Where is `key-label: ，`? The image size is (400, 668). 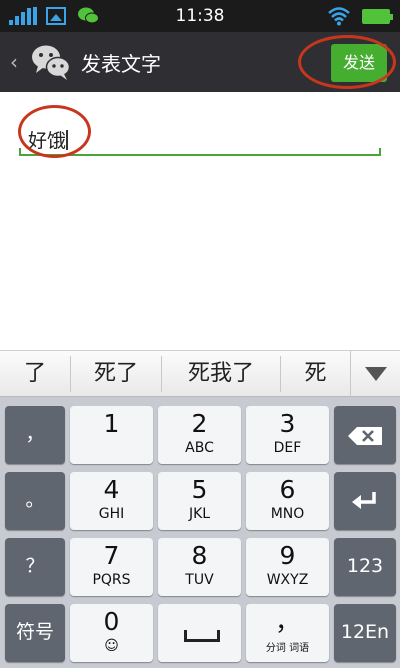 key-label: ， is located at coordinates (35, 434).